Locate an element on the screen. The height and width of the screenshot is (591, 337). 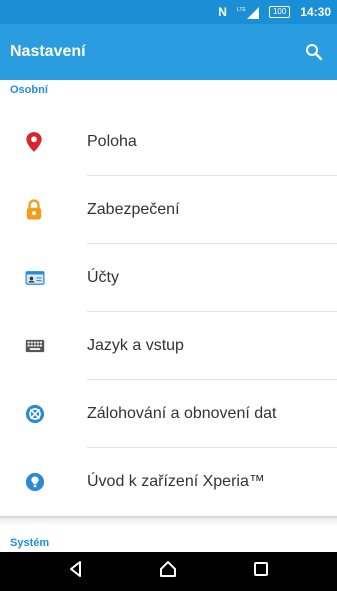
settings-item-label: Účty is located at coordinates (103, 277).